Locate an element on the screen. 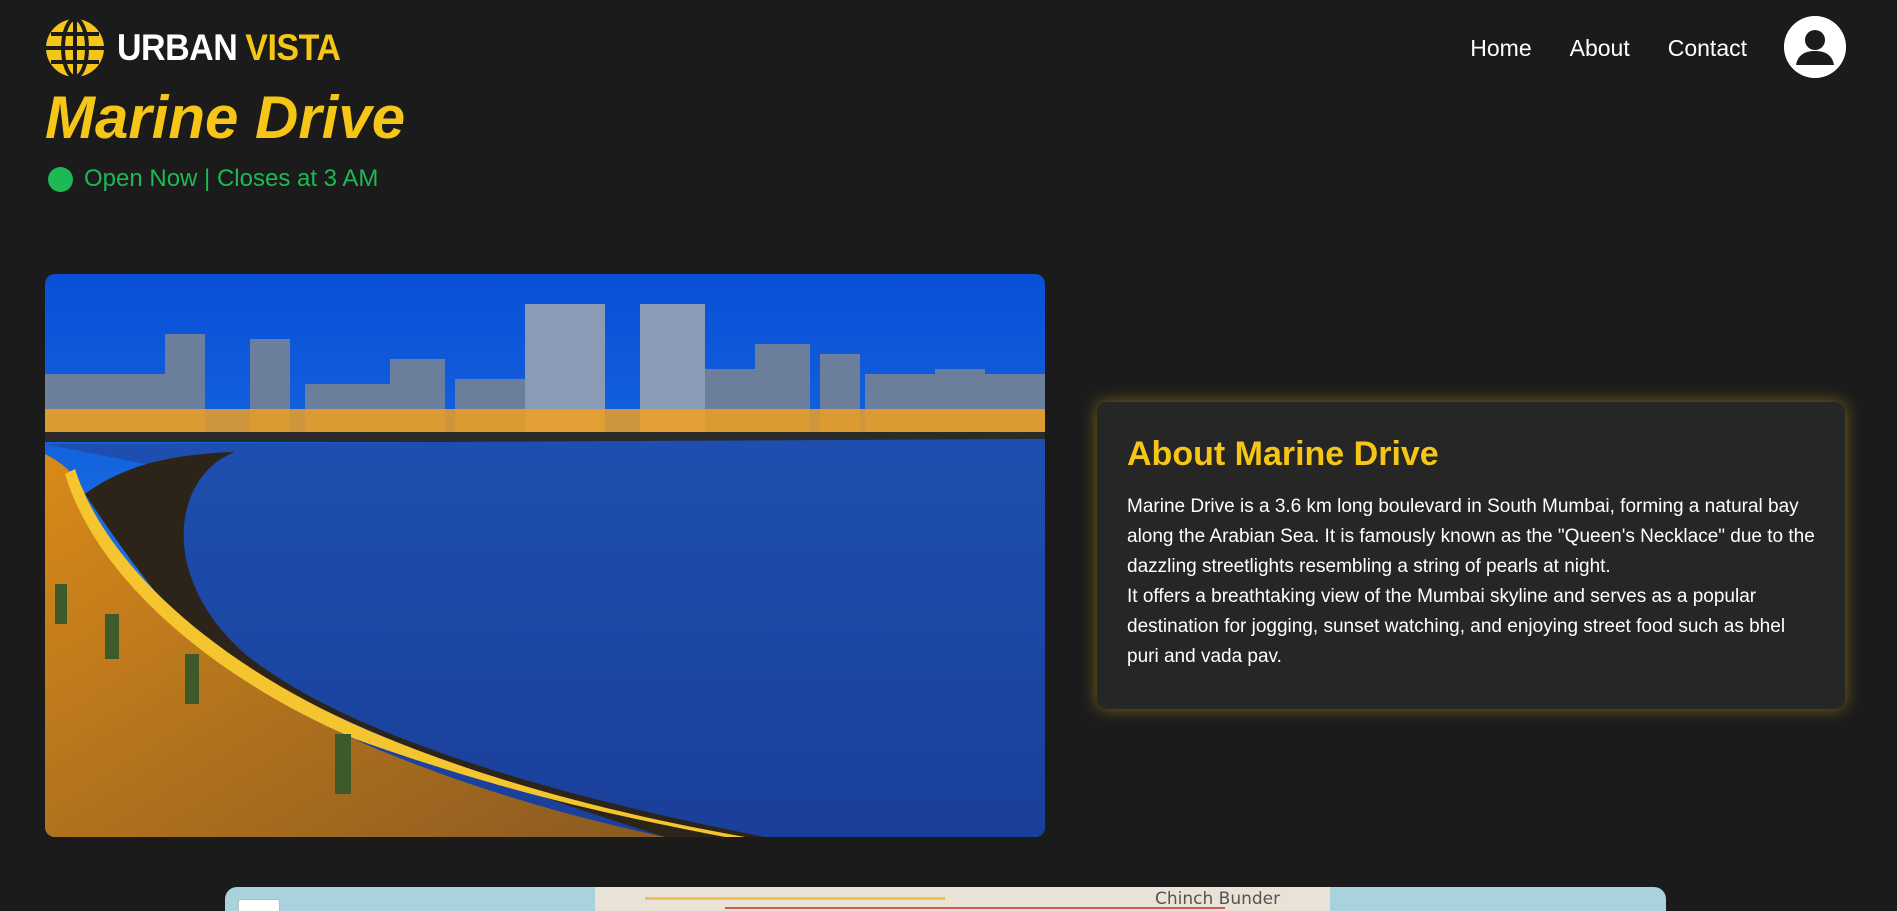 The image size is (1897, 911). brand-name: URBAN VISTA is located at coordinates (229, 48).